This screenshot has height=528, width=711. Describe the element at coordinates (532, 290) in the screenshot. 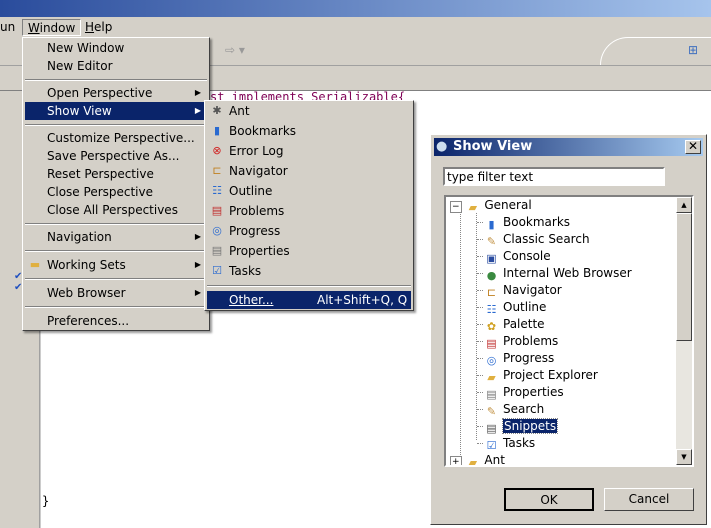

I see `tree-item-label: Navigator` at that location.